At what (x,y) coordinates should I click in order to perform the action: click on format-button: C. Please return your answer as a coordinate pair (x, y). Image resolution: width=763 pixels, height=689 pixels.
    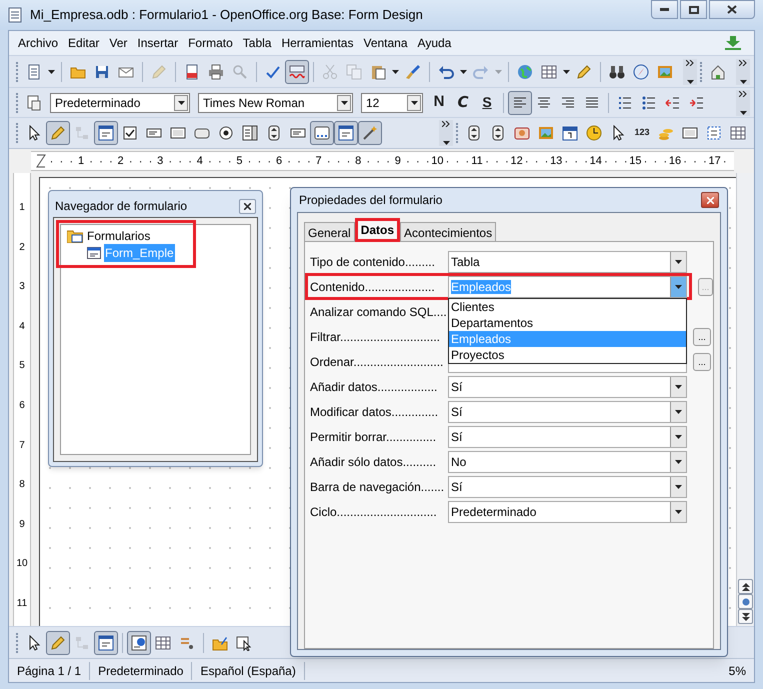
    Looking at the image, I should click on (463, 102).